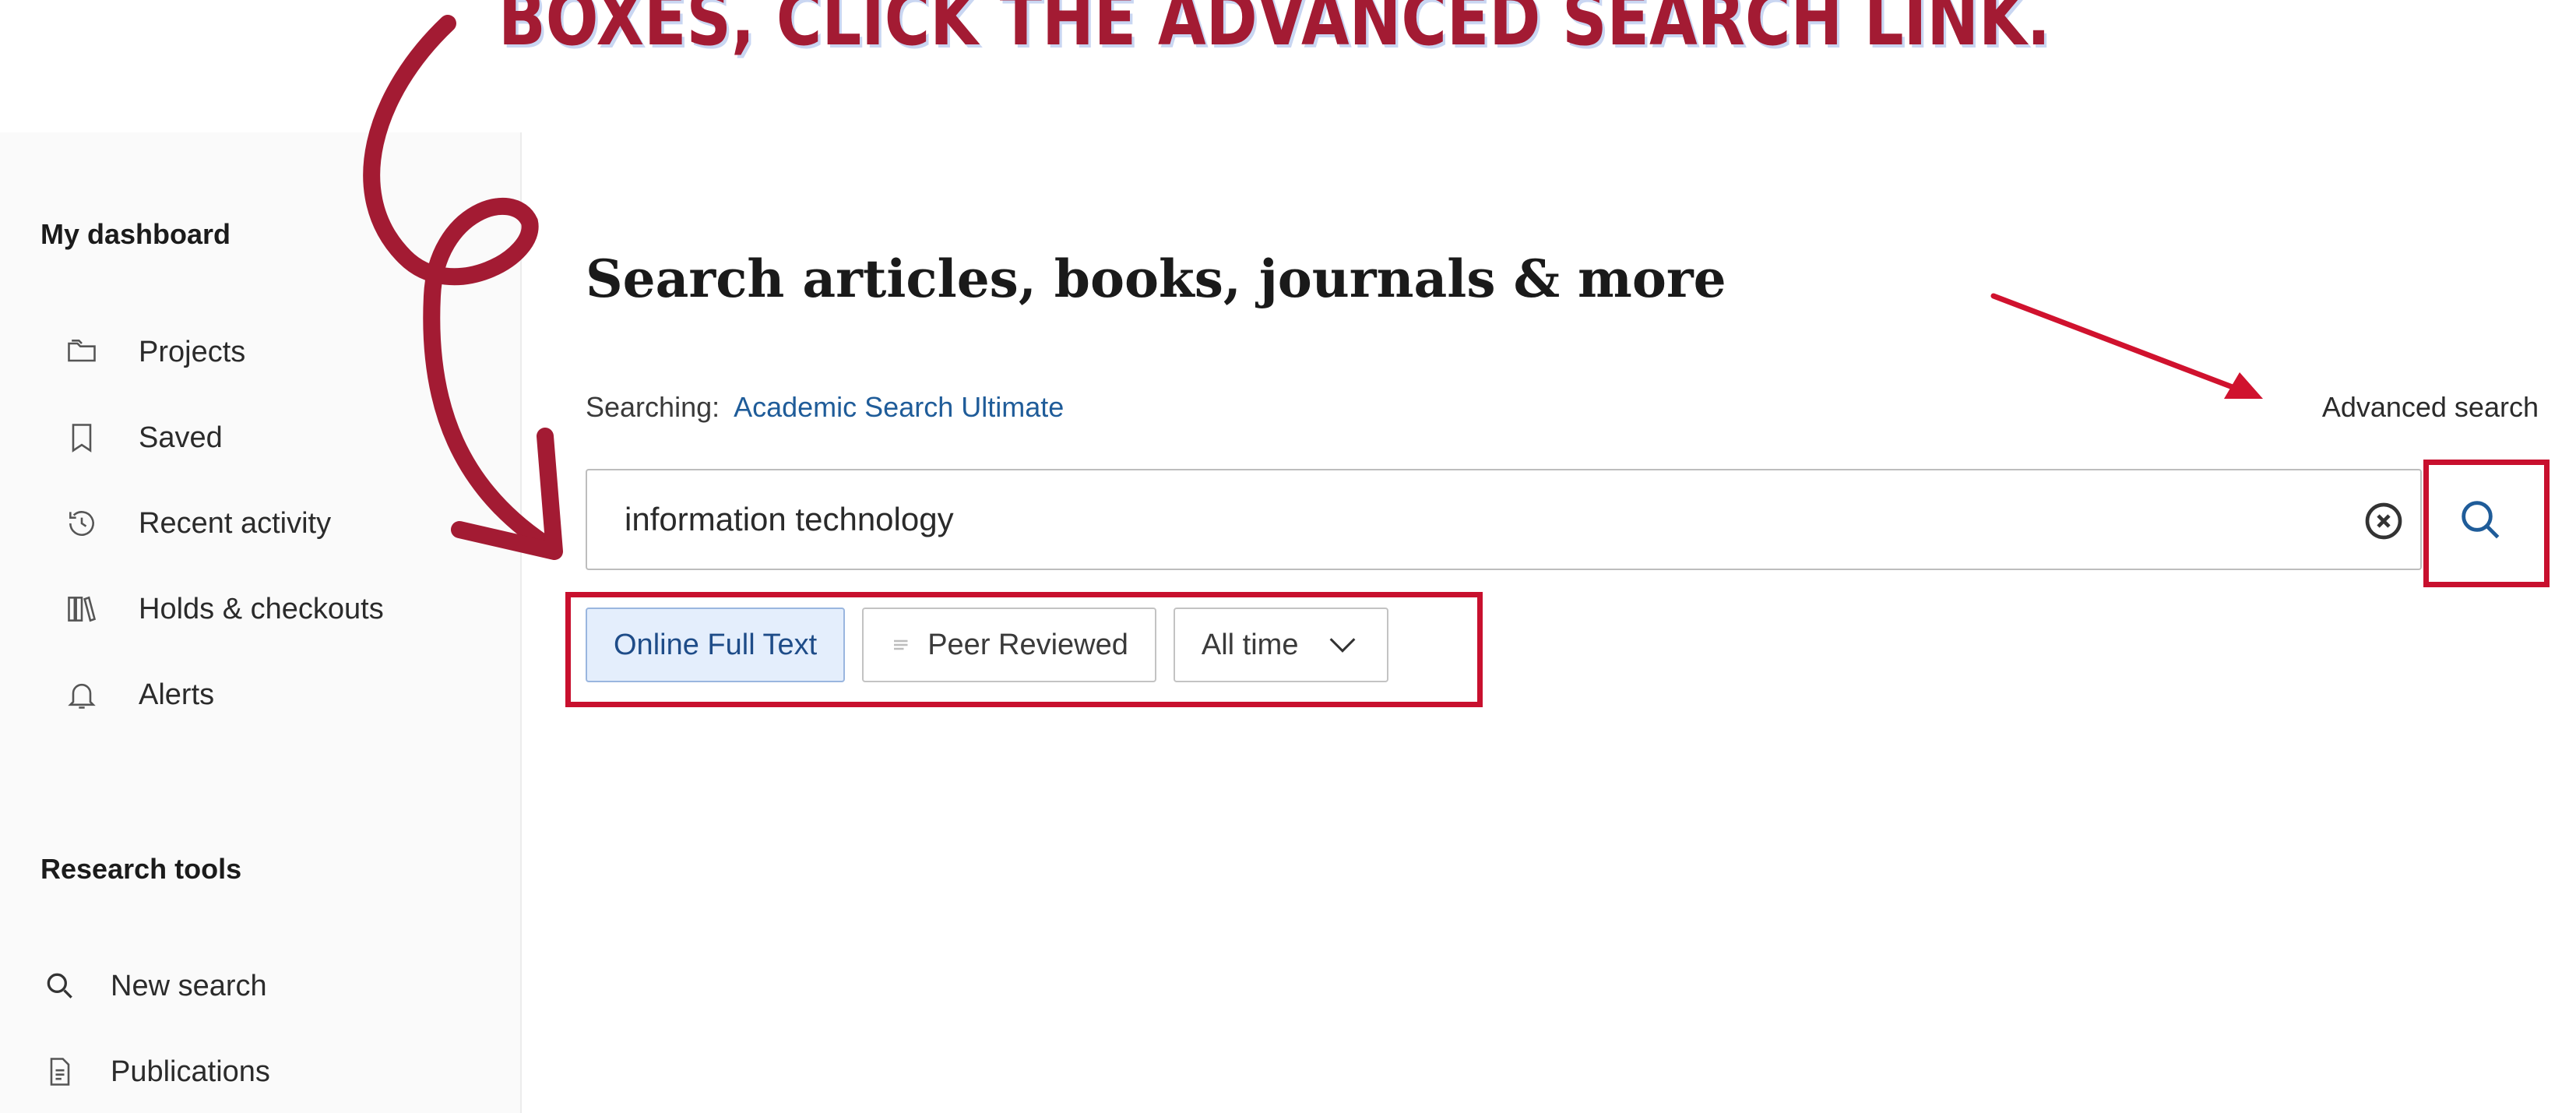 Image resolution: width=2576 pixels, height=1113 pixels. Describe the element at coordinates (1156, 278) in the screenshot. I see `page-title: Search articles, books, journals & more` at that location.